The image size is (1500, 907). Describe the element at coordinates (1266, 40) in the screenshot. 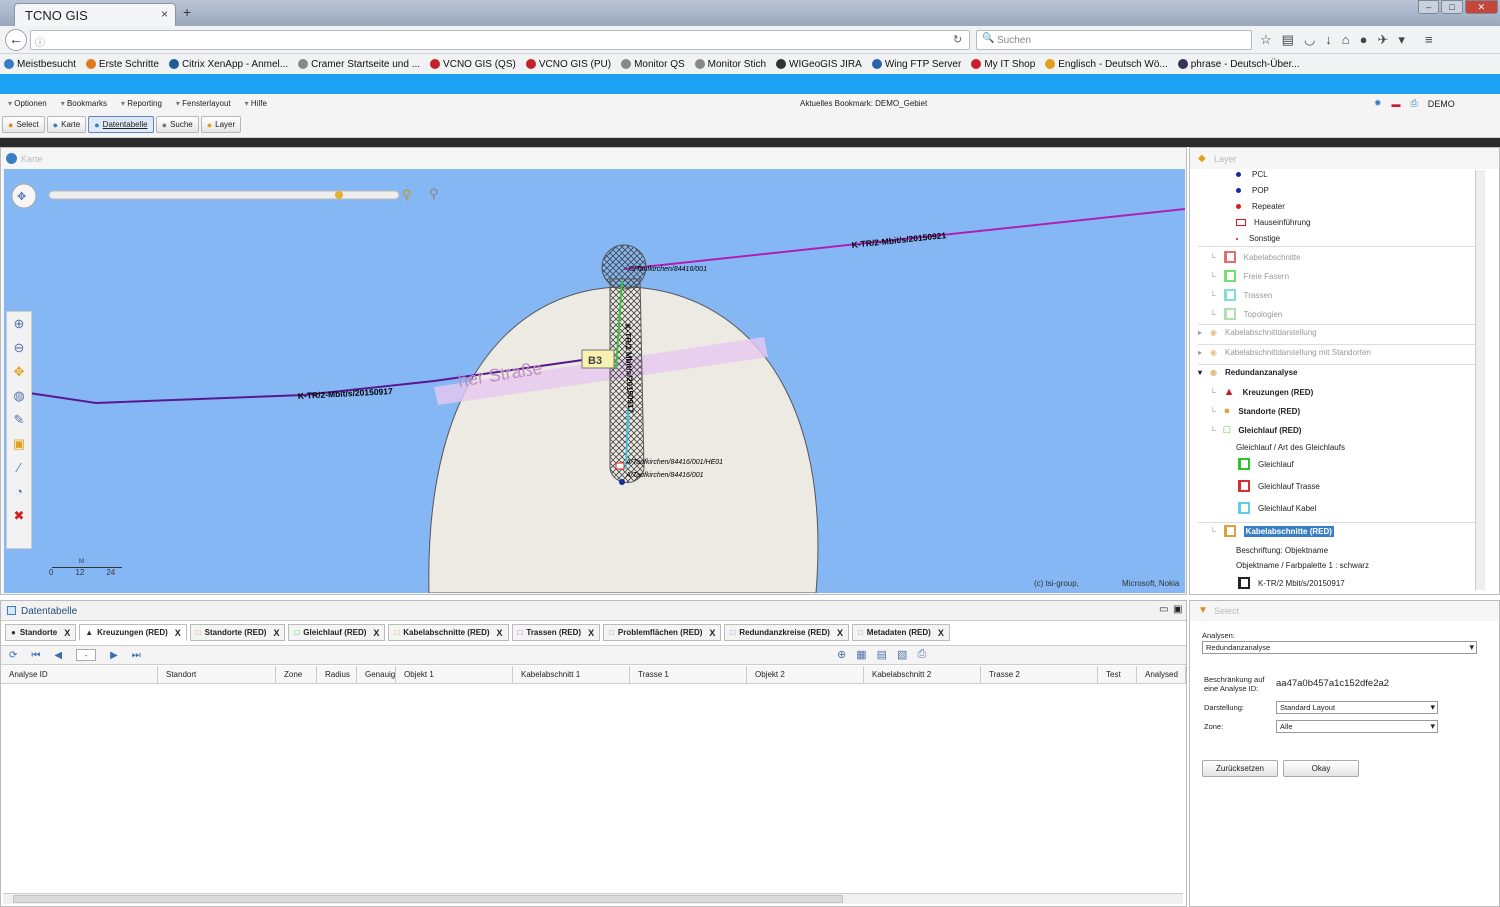

I see `bookmark-star-icon: ☆` at that location.